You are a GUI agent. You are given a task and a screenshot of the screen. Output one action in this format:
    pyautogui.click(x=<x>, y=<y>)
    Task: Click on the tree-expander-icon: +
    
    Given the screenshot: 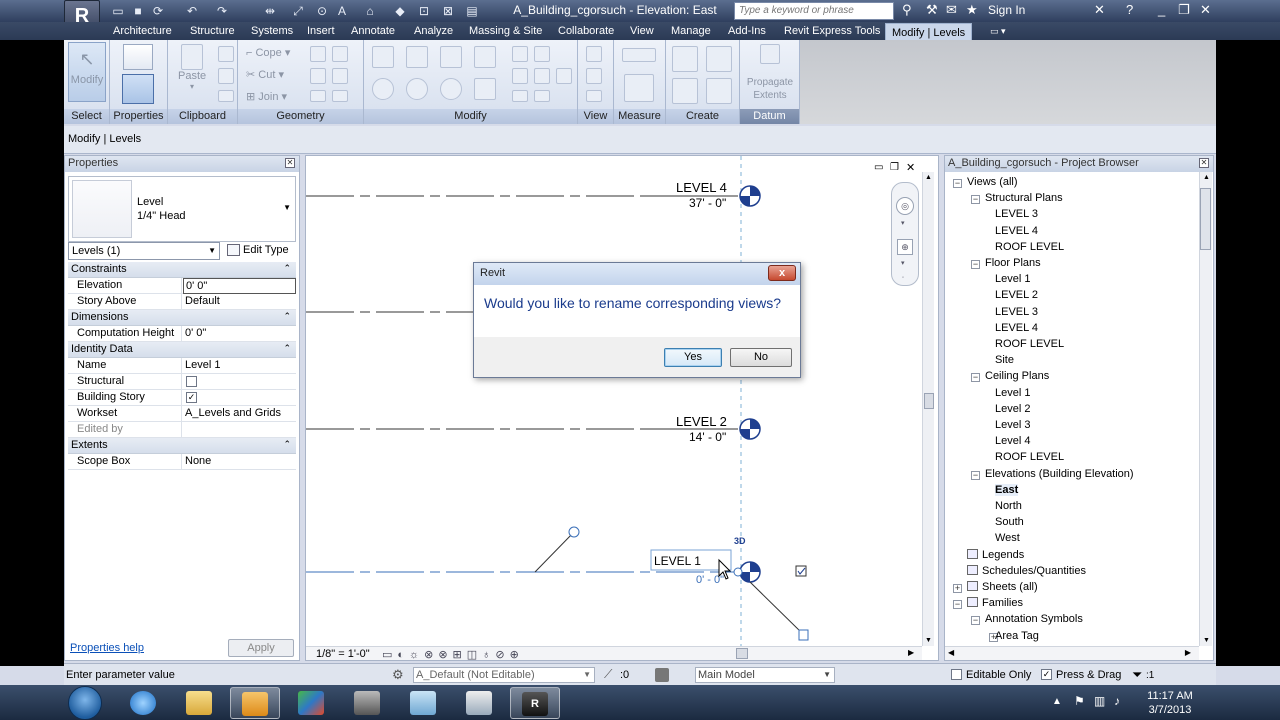 What is the action you would take?
    pyautogui.click(x=957, y=588)
    